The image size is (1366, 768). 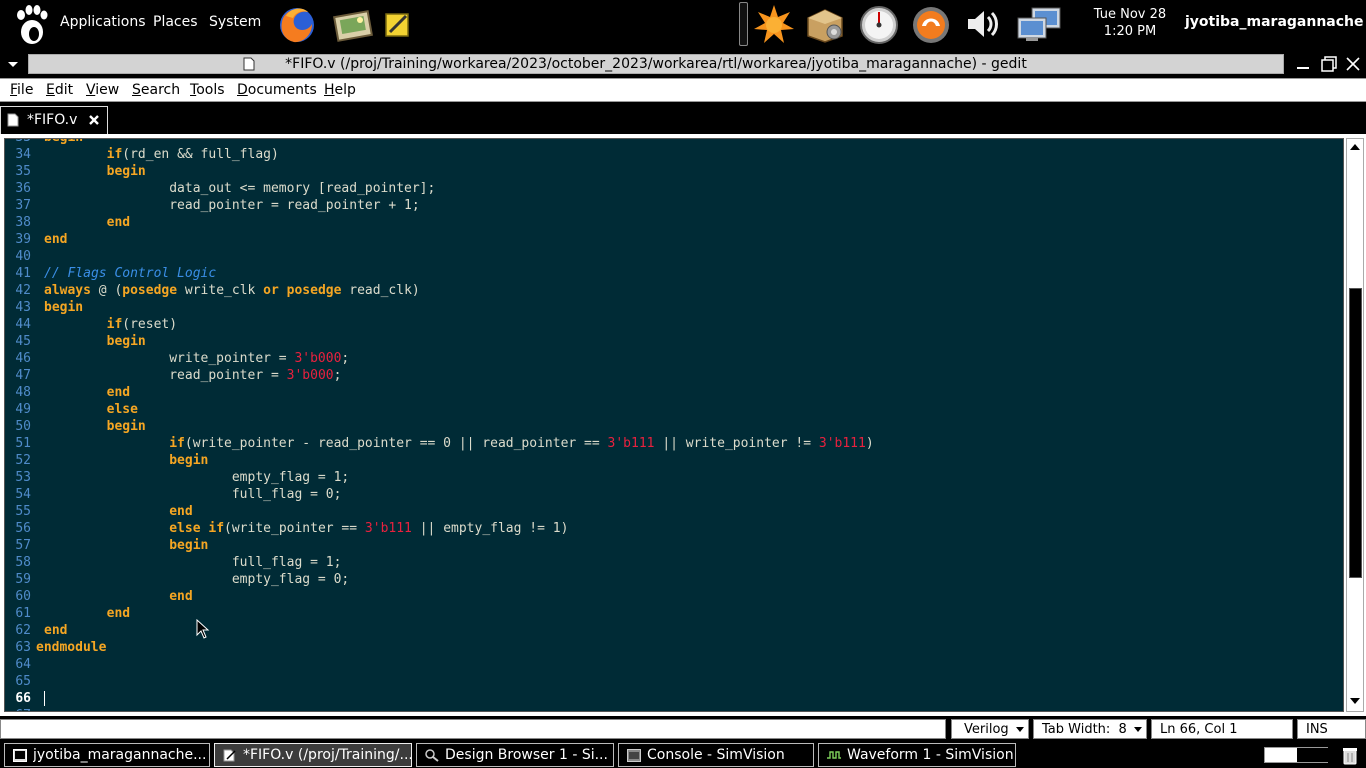 I want to click on code-line: 57 begin, so click(x=674, y=545).